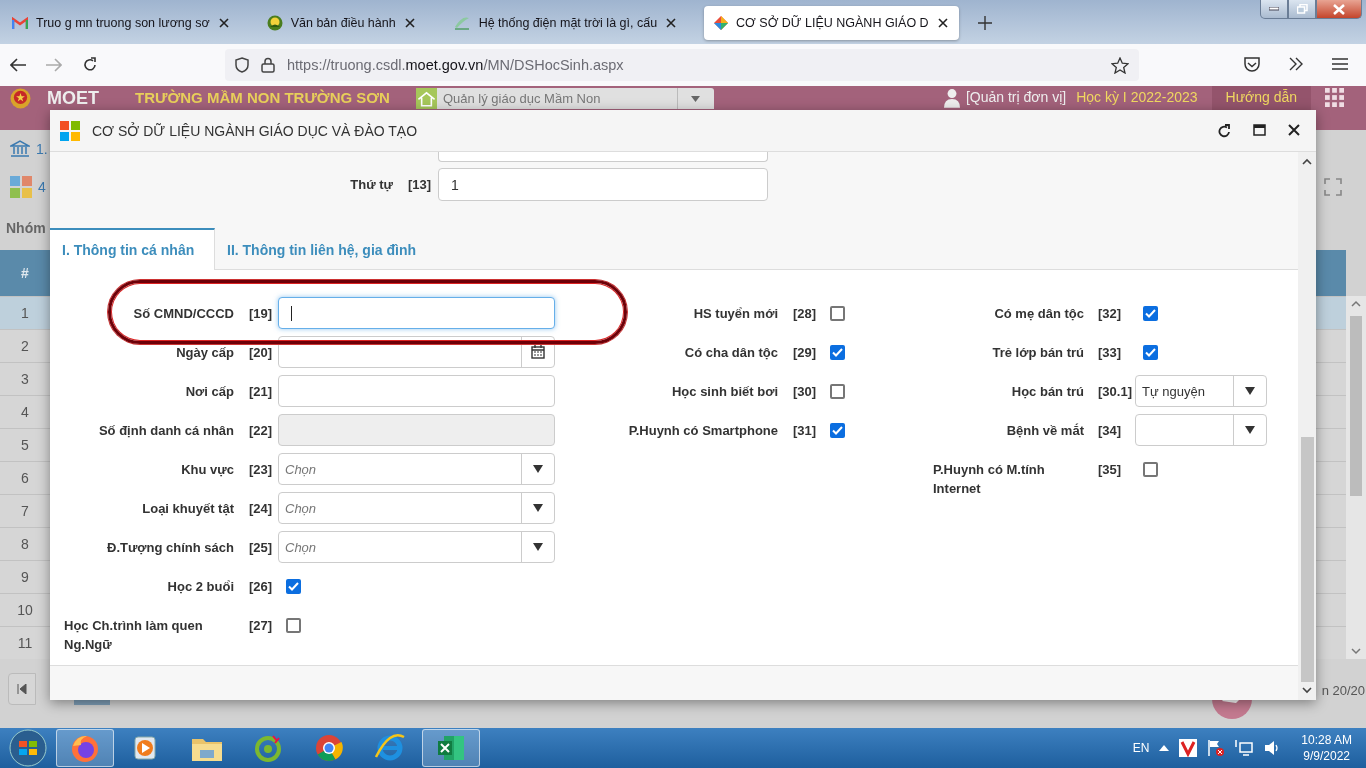 This screenshot has width=1366, height=768. I want to click on network-icon, so click(1244, 748).